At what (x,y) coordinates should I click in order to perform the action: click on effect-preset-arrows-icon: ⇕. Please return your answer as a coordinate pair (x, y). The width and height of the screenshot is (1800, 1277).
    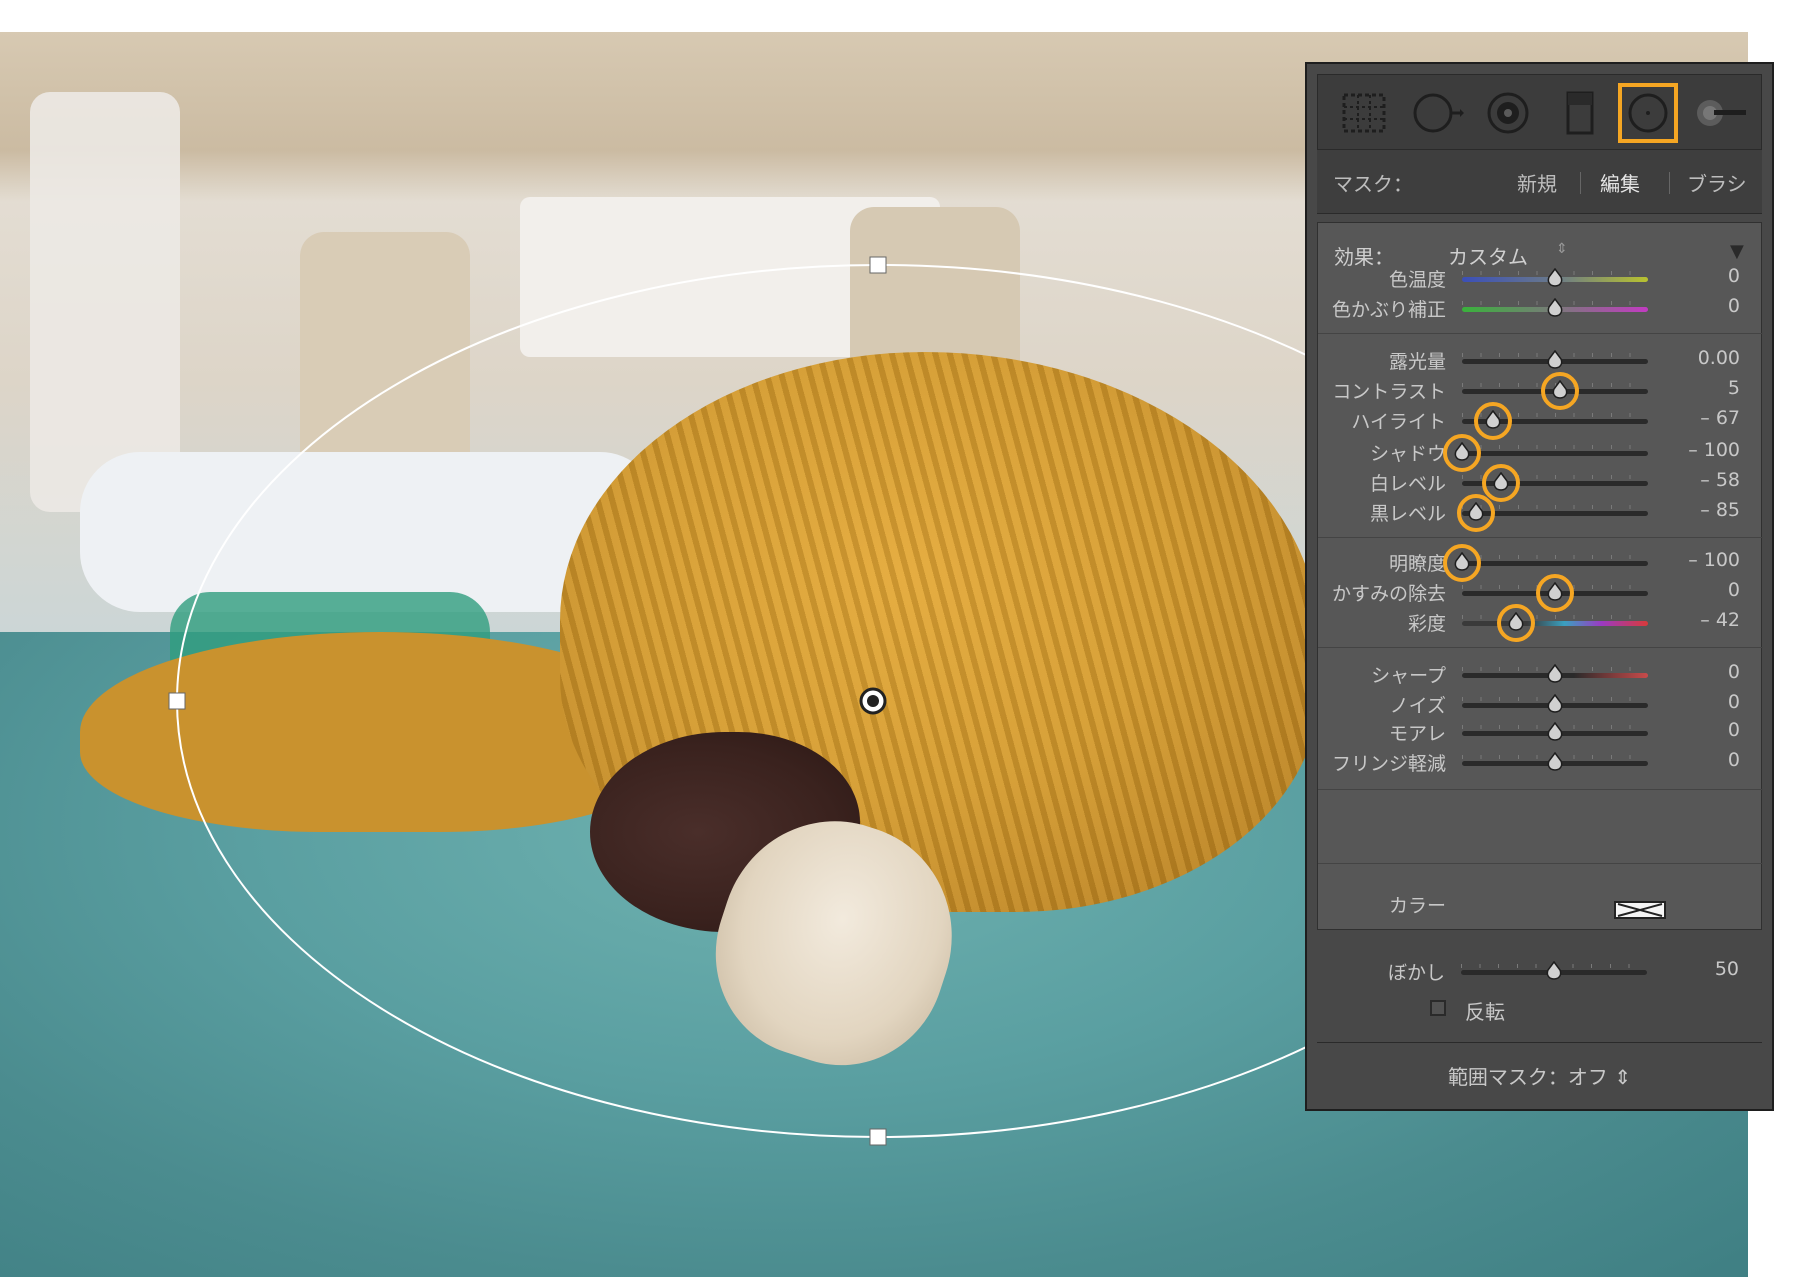
    Looking at the image, I should click on (1562, 249).